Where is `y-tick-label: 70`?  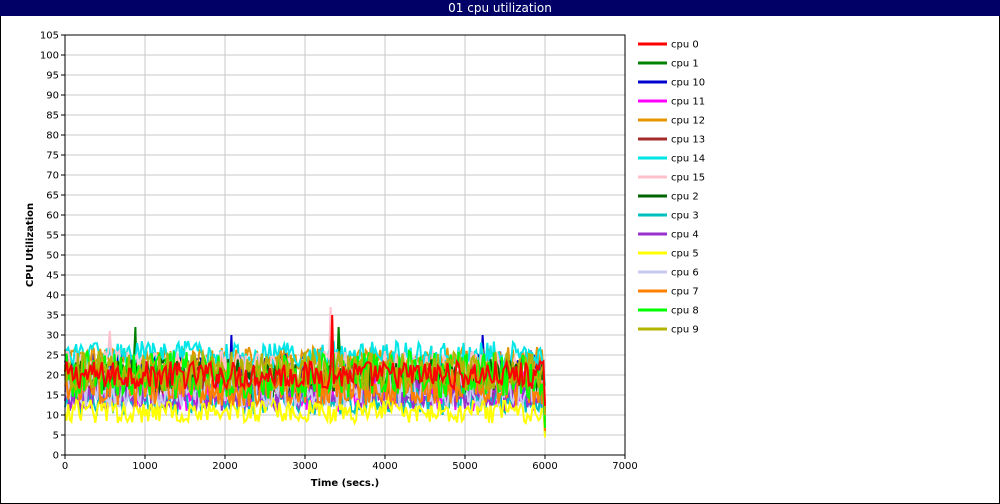
y-tick-label: 70 is located at coordinates (52, 176).